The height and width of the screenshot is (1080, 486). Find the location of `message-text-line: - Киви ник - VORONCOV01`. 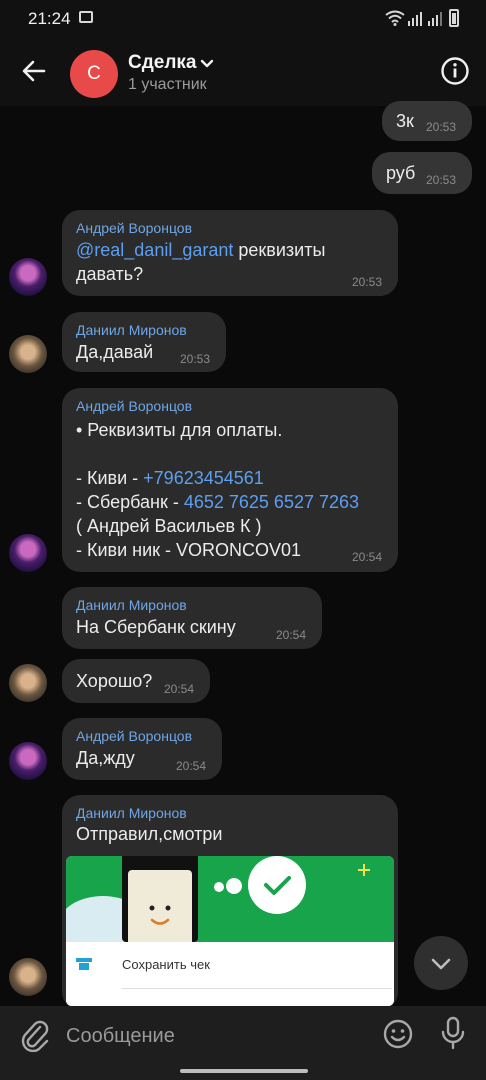

message-text-line: - Киви ник - VORONCOV01 is located at coordinates (189, 550).